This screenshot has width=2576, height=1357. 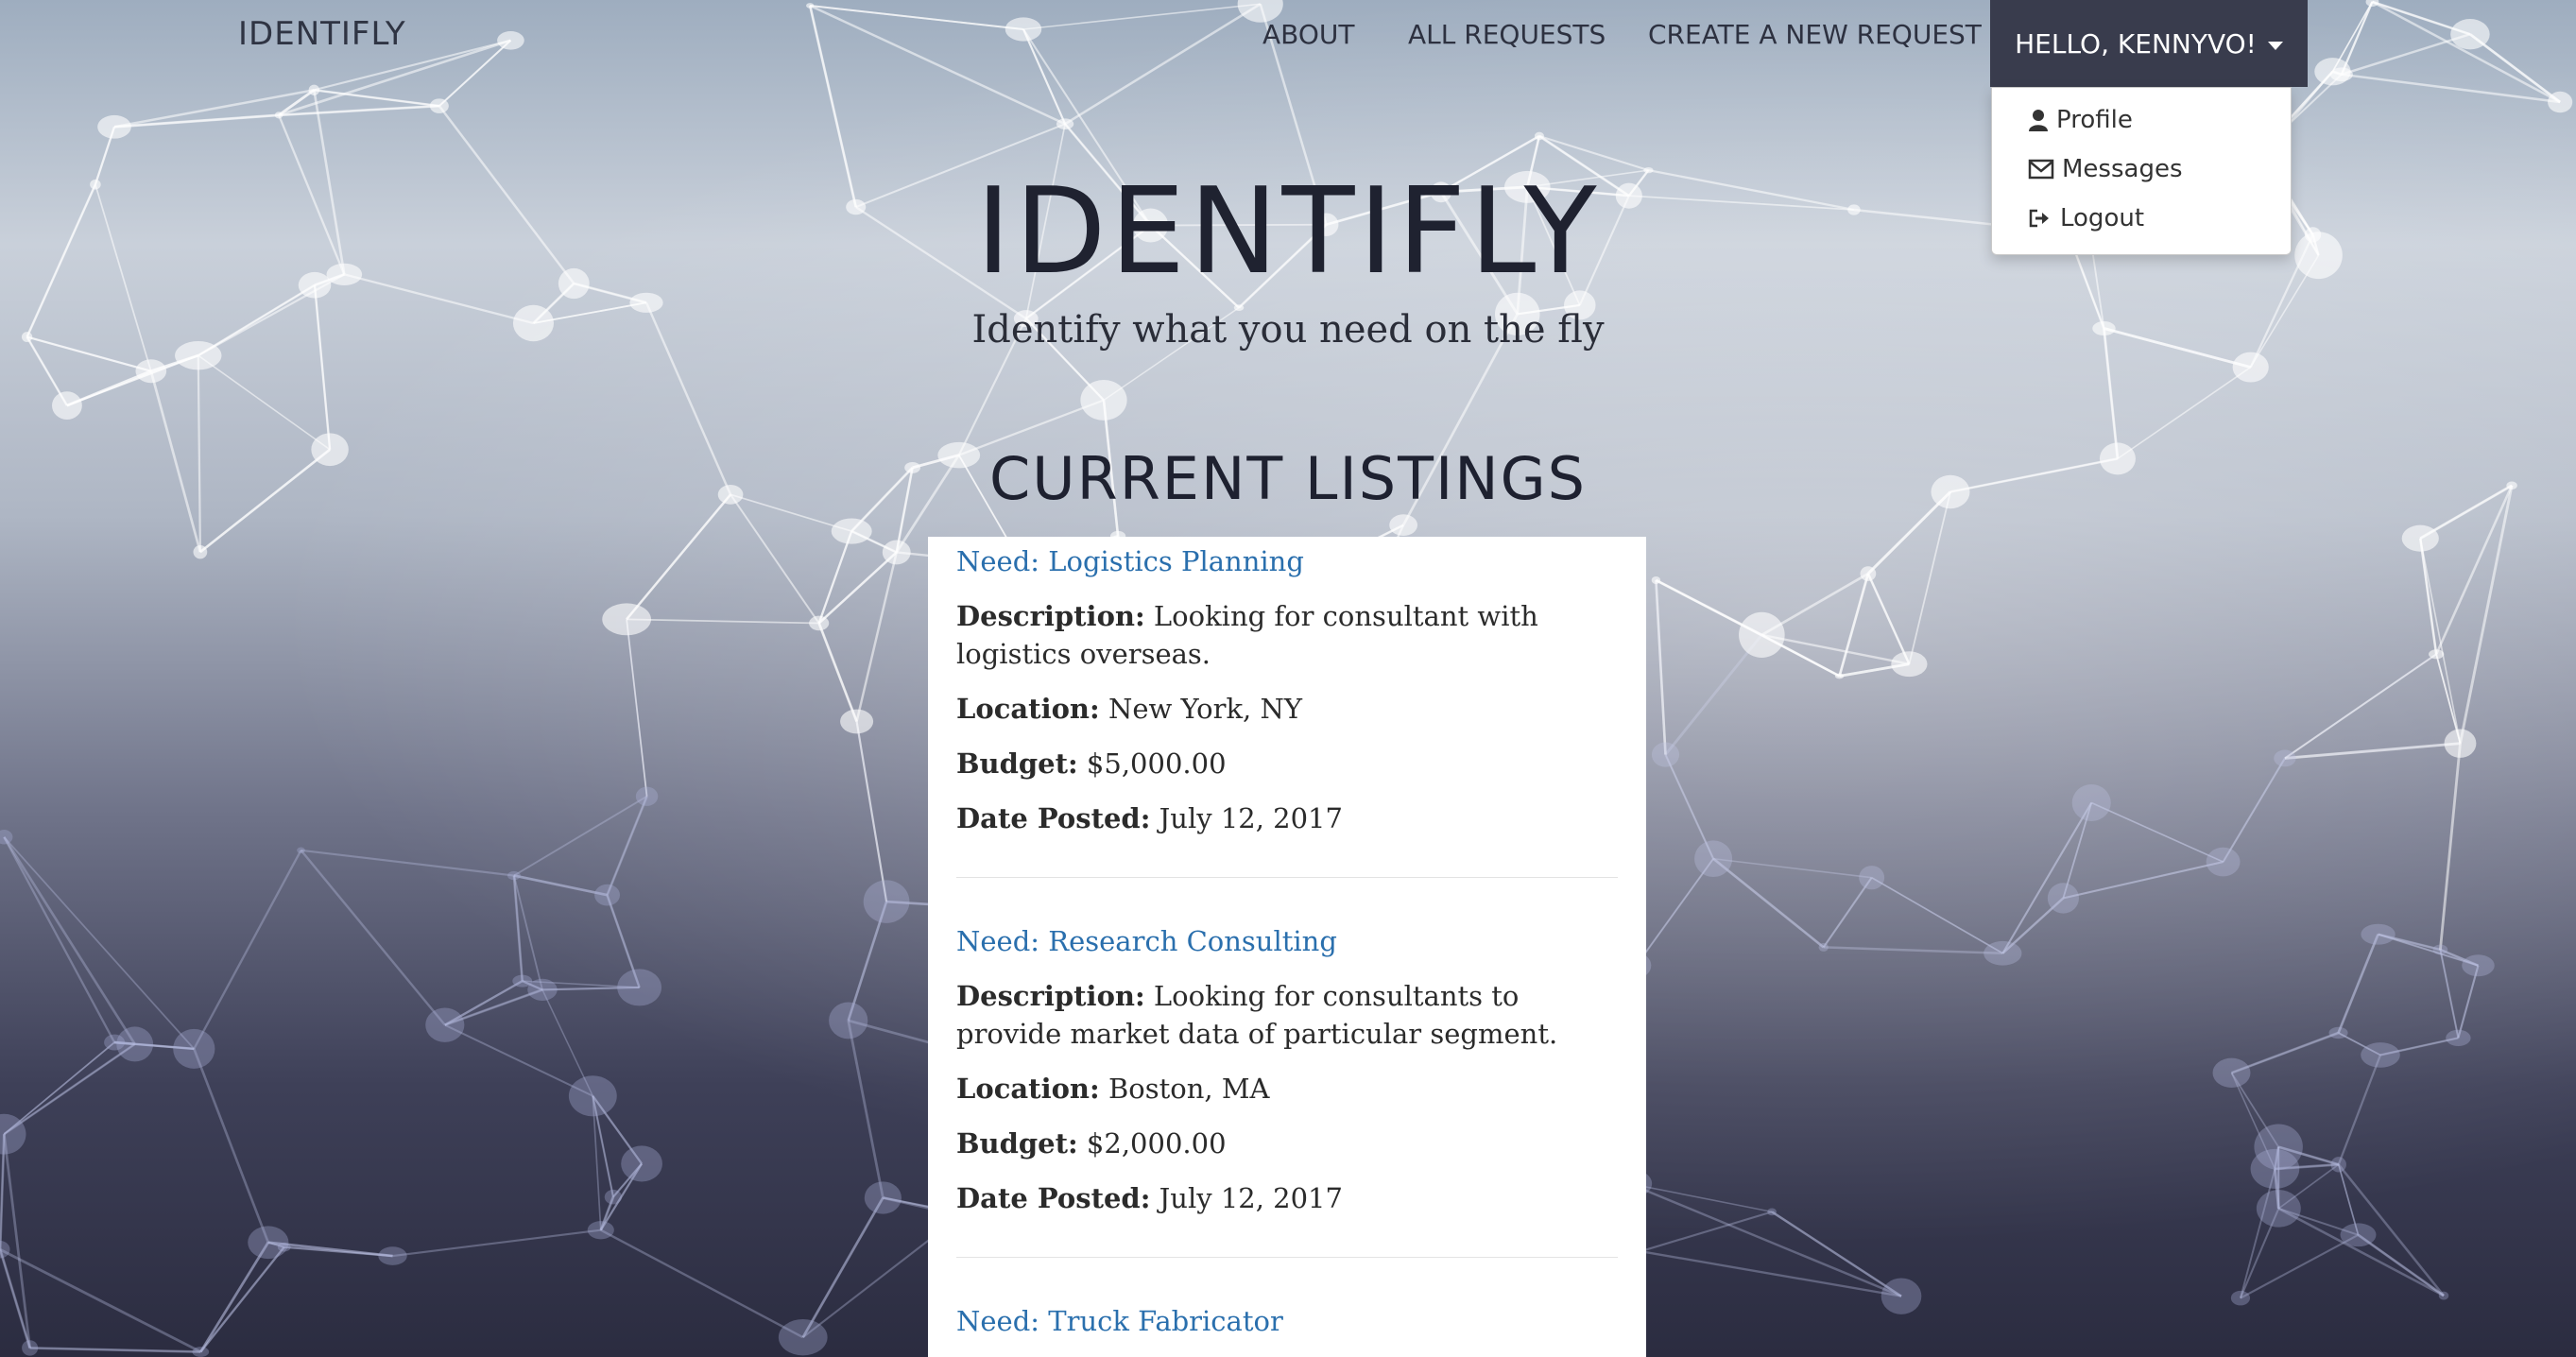 I want to click on listing-title-link: Need: Truck Fabricator, so click(x=1287, y=1321).